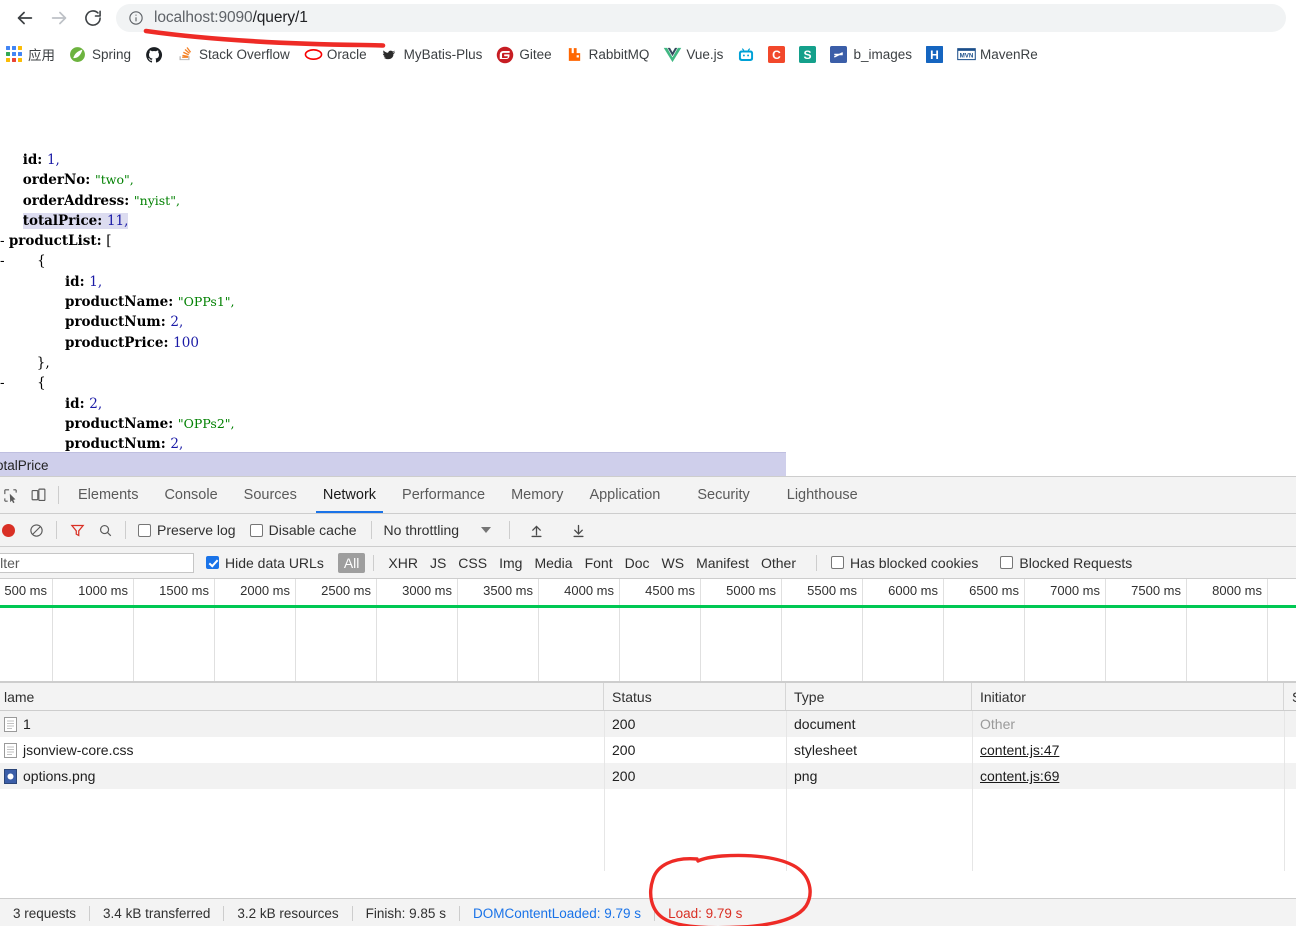 The width and height of the screenshot is (1296, 926). I want to click on transferred-size: 3.4 kB transferred, so click(157, 913).